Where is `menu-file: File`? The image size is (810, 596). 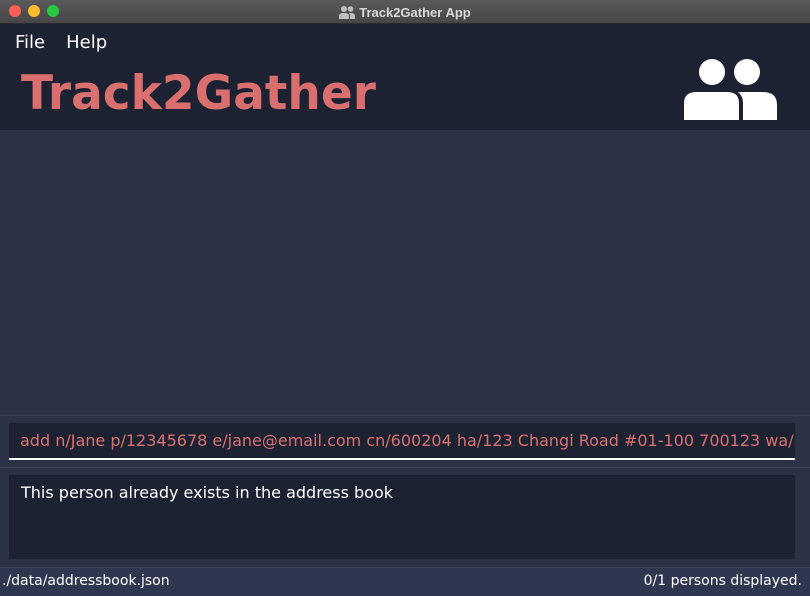
menu-file: File is located at coordinates (27, 43).